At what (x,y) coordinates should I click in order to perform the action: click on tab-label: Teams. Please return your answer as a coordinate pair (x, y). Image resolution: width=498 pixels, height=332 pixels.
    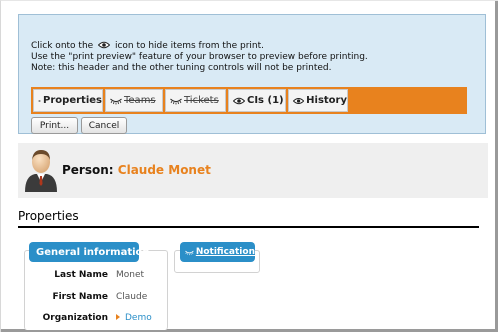
    Looking at the image, I should click on (140, 100).